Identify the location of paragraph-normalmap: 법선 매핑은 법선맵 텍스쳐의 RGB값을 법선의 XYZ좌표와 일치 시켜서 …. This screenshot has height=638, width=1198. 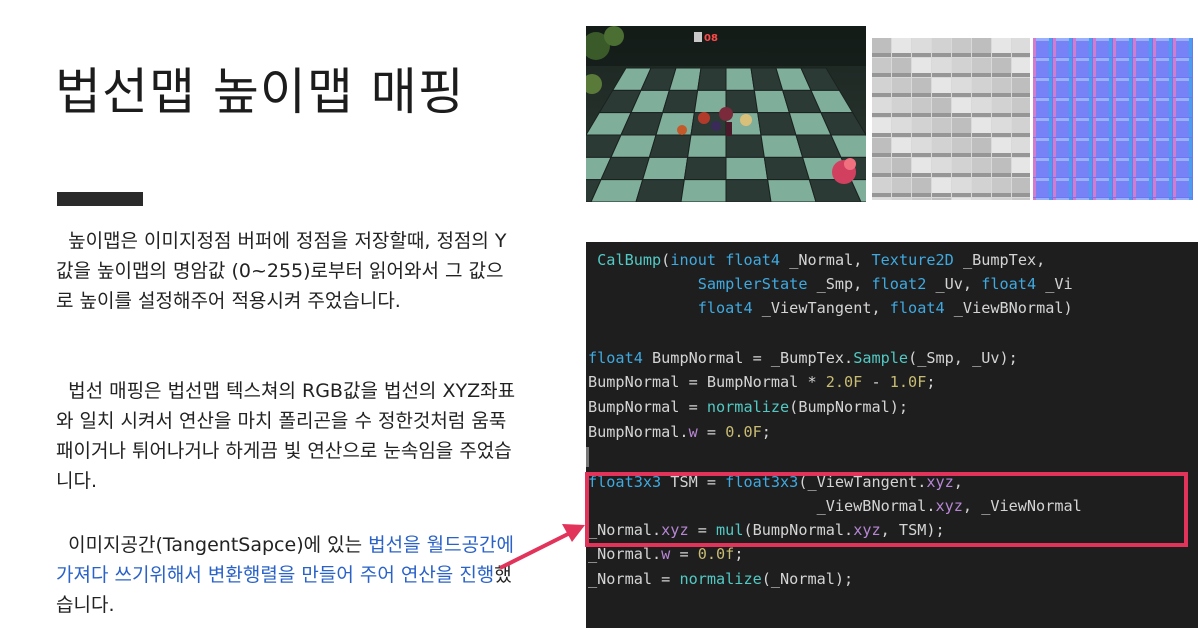
(286, 436).